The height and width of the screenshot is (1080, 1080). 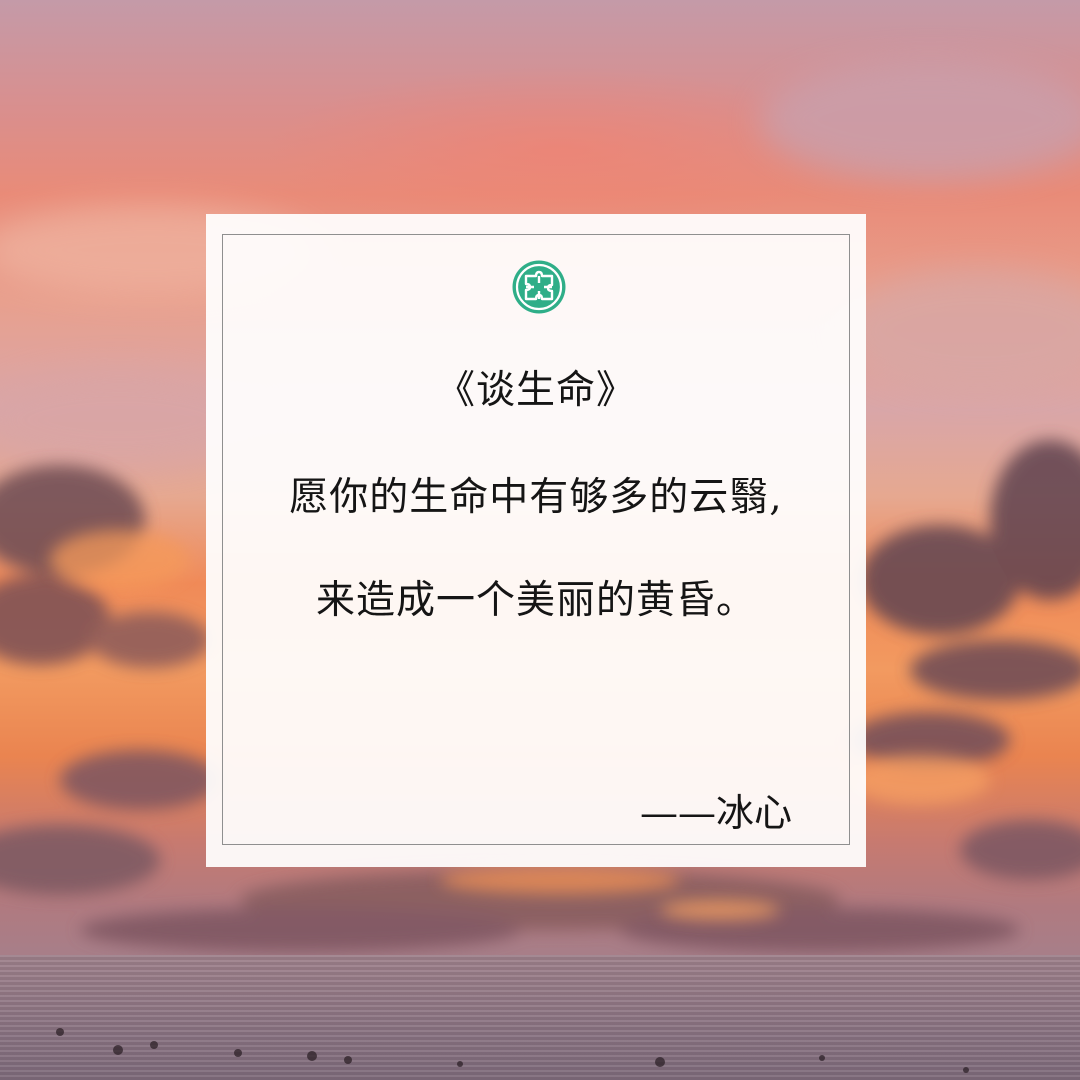 What do you see at coordinates (535, 600) in the screenshot?
I see `quote-line-2: 来造成一个美丽的黄昏。` at bounding box center [535, 600].